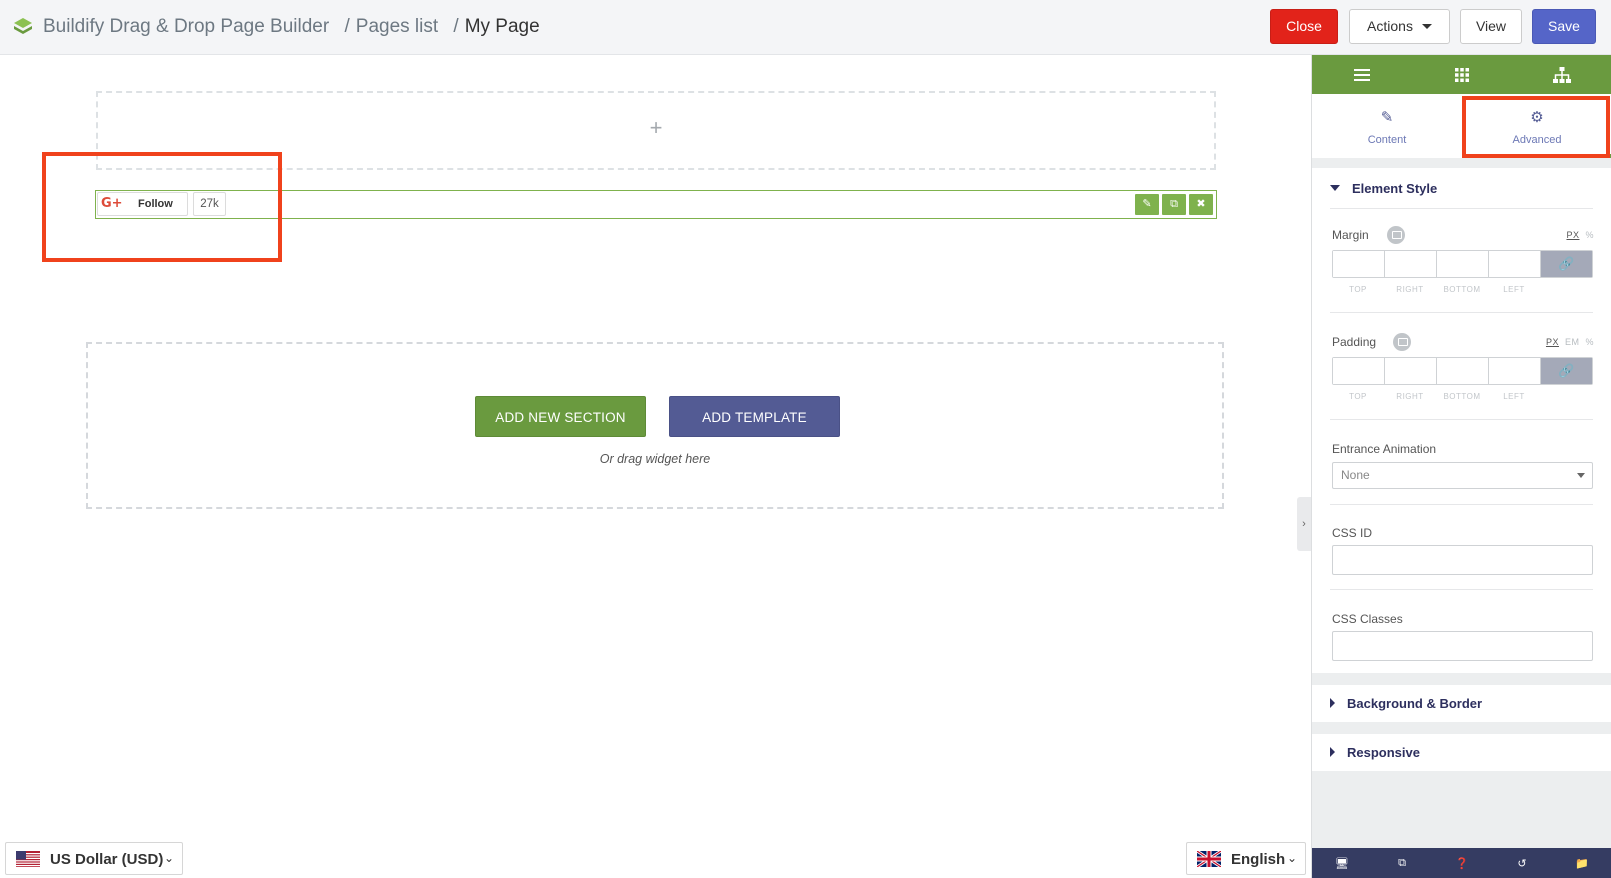  Describe the element at coordinates (1350, 235) in the screenshot. I see `margin-label: Margin` at that location.